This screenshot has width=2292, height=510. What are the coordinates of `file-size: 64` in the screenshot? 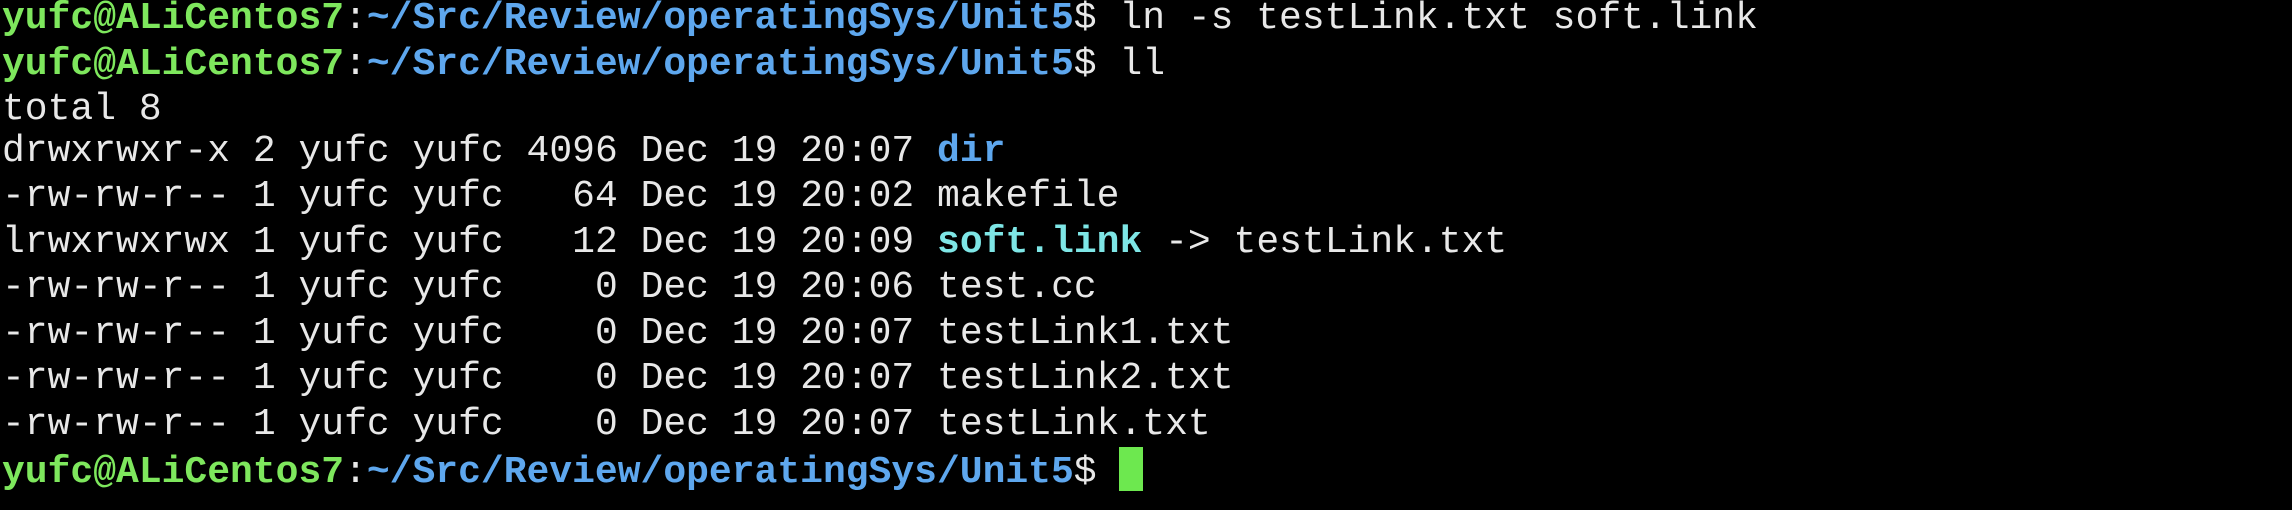 It's located at (595, 196).